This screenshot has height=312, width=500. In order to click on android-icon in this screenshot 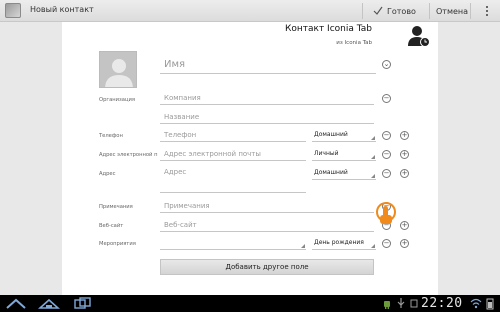, I will do `click(387, 305)`.